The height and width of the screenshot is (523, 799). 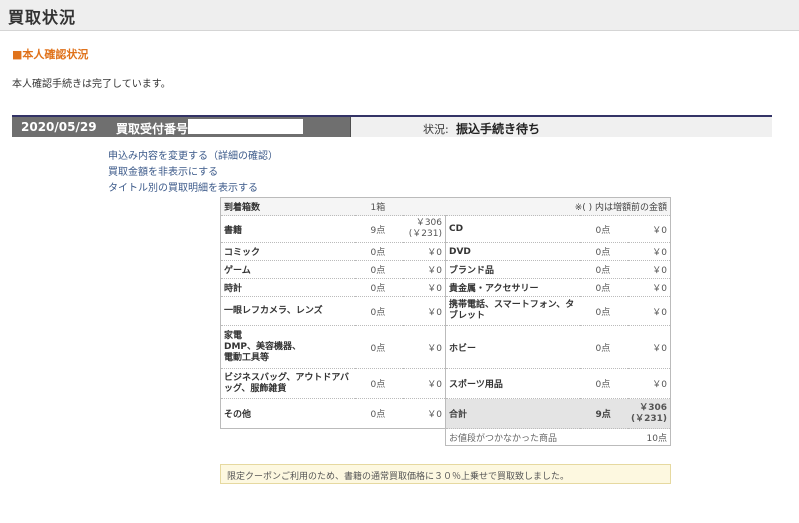 What do you see at coordinates (91, 84) in the screenshot?
I see `verification-status-text: 本人確認手続きは完了しています。` at bounding box center [91, 84].